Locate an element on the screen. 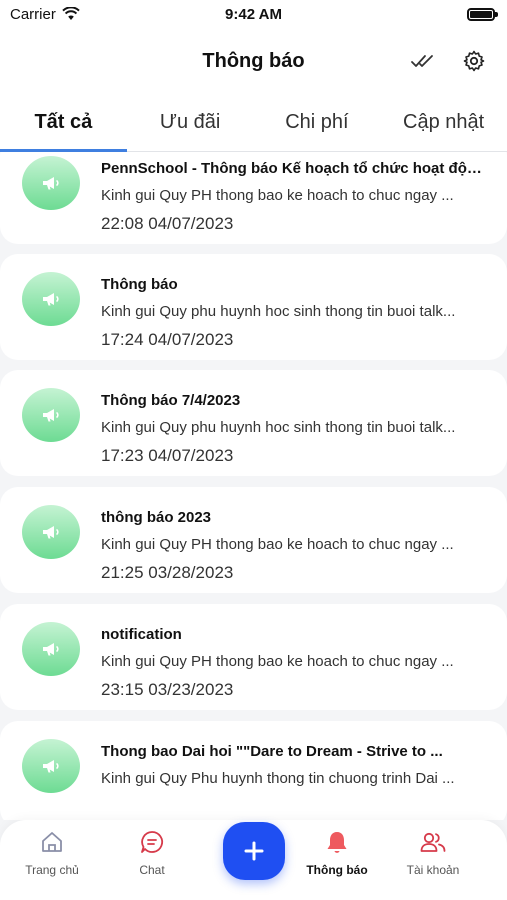 This screenshot has height=900, width=507. bottom-navigation: Trang chủ Chat Thông báo Tài khoản is located at coordinates (253, 860).